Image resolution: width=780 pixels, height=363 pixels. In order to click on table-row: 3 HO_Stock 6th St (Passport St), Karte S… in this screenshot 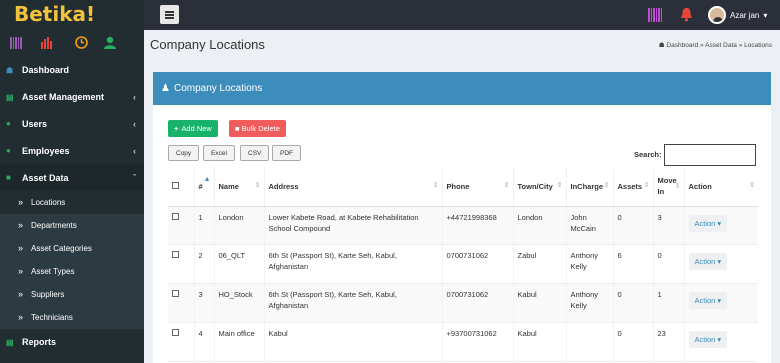, I will do `click(463, 303)`.